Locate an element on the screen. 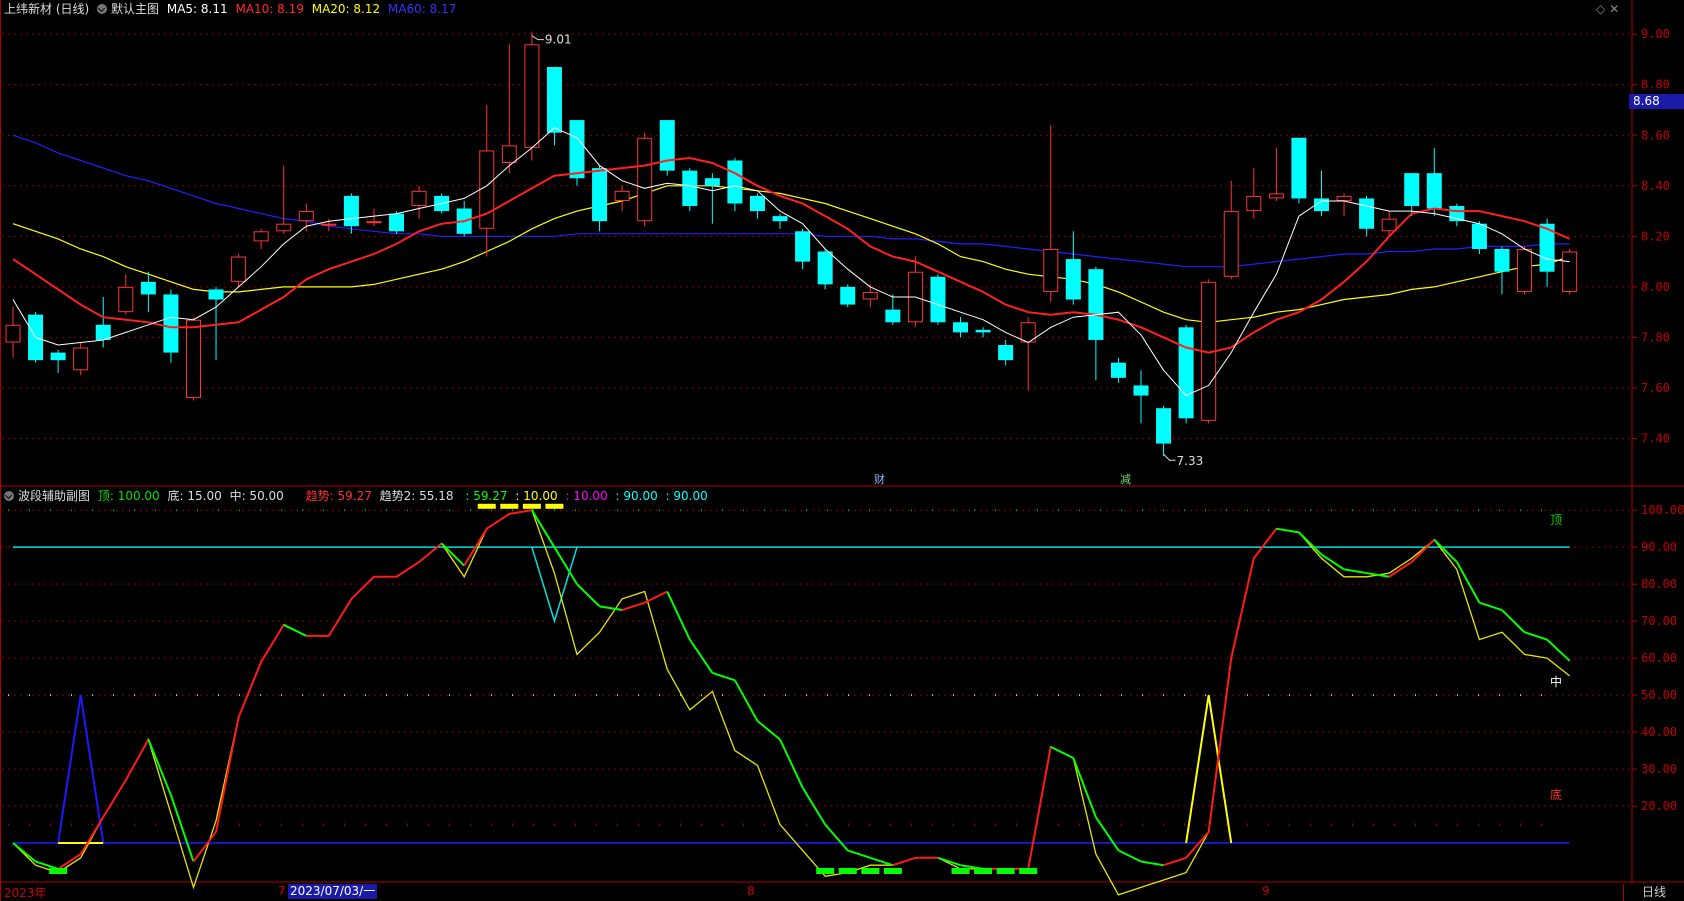 The height and width of the screenshot is (901, 1684). ma60-value: MA60: 8.17 is located at coordinates (422, 9).